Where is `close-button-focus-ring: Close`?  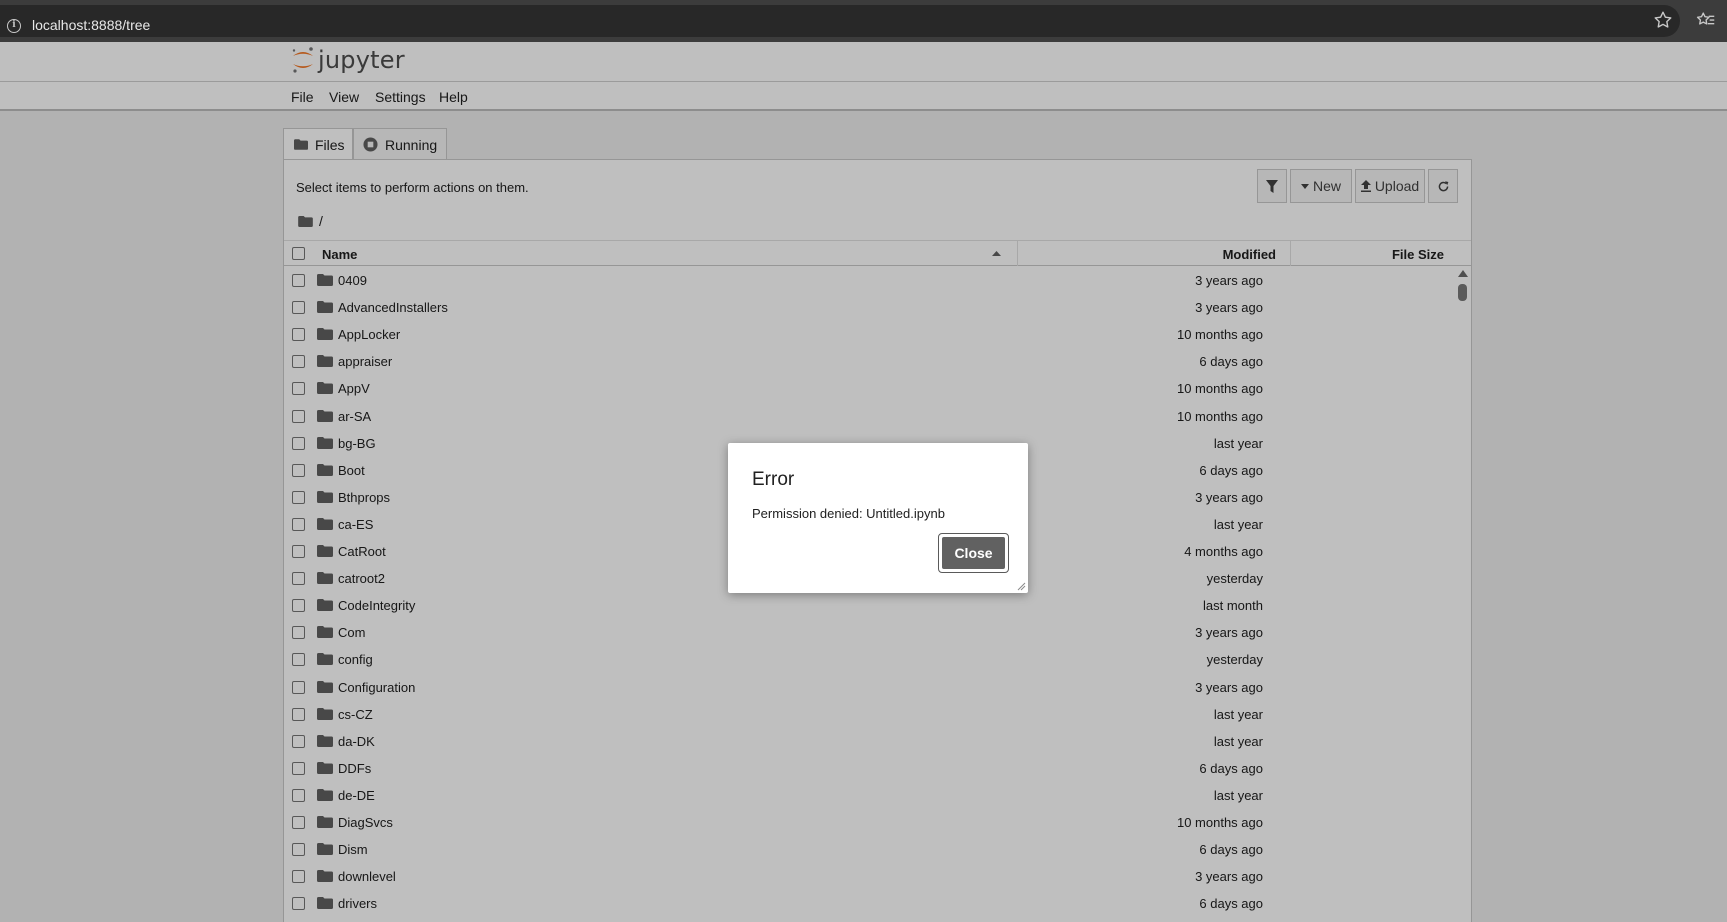
close-button-focus-ring: Close is located at coordinates (973, 553).